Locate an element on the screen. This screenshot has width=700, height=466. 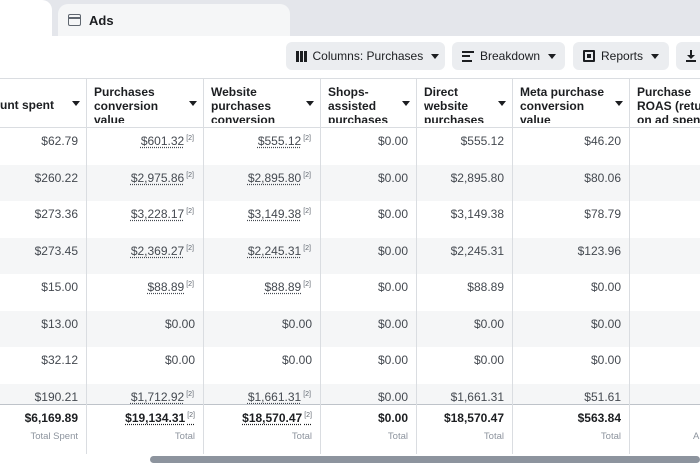
table-cell: $601.32 [2] is located at coordinates (167, 141).